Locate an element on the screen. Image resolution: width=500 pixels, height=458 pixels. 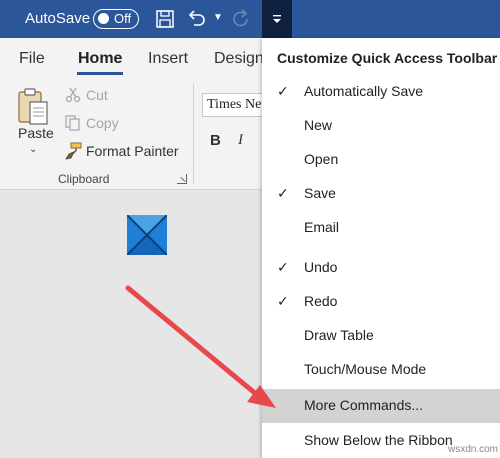
menu-item-email: Email is located at coordinates (381, 227).